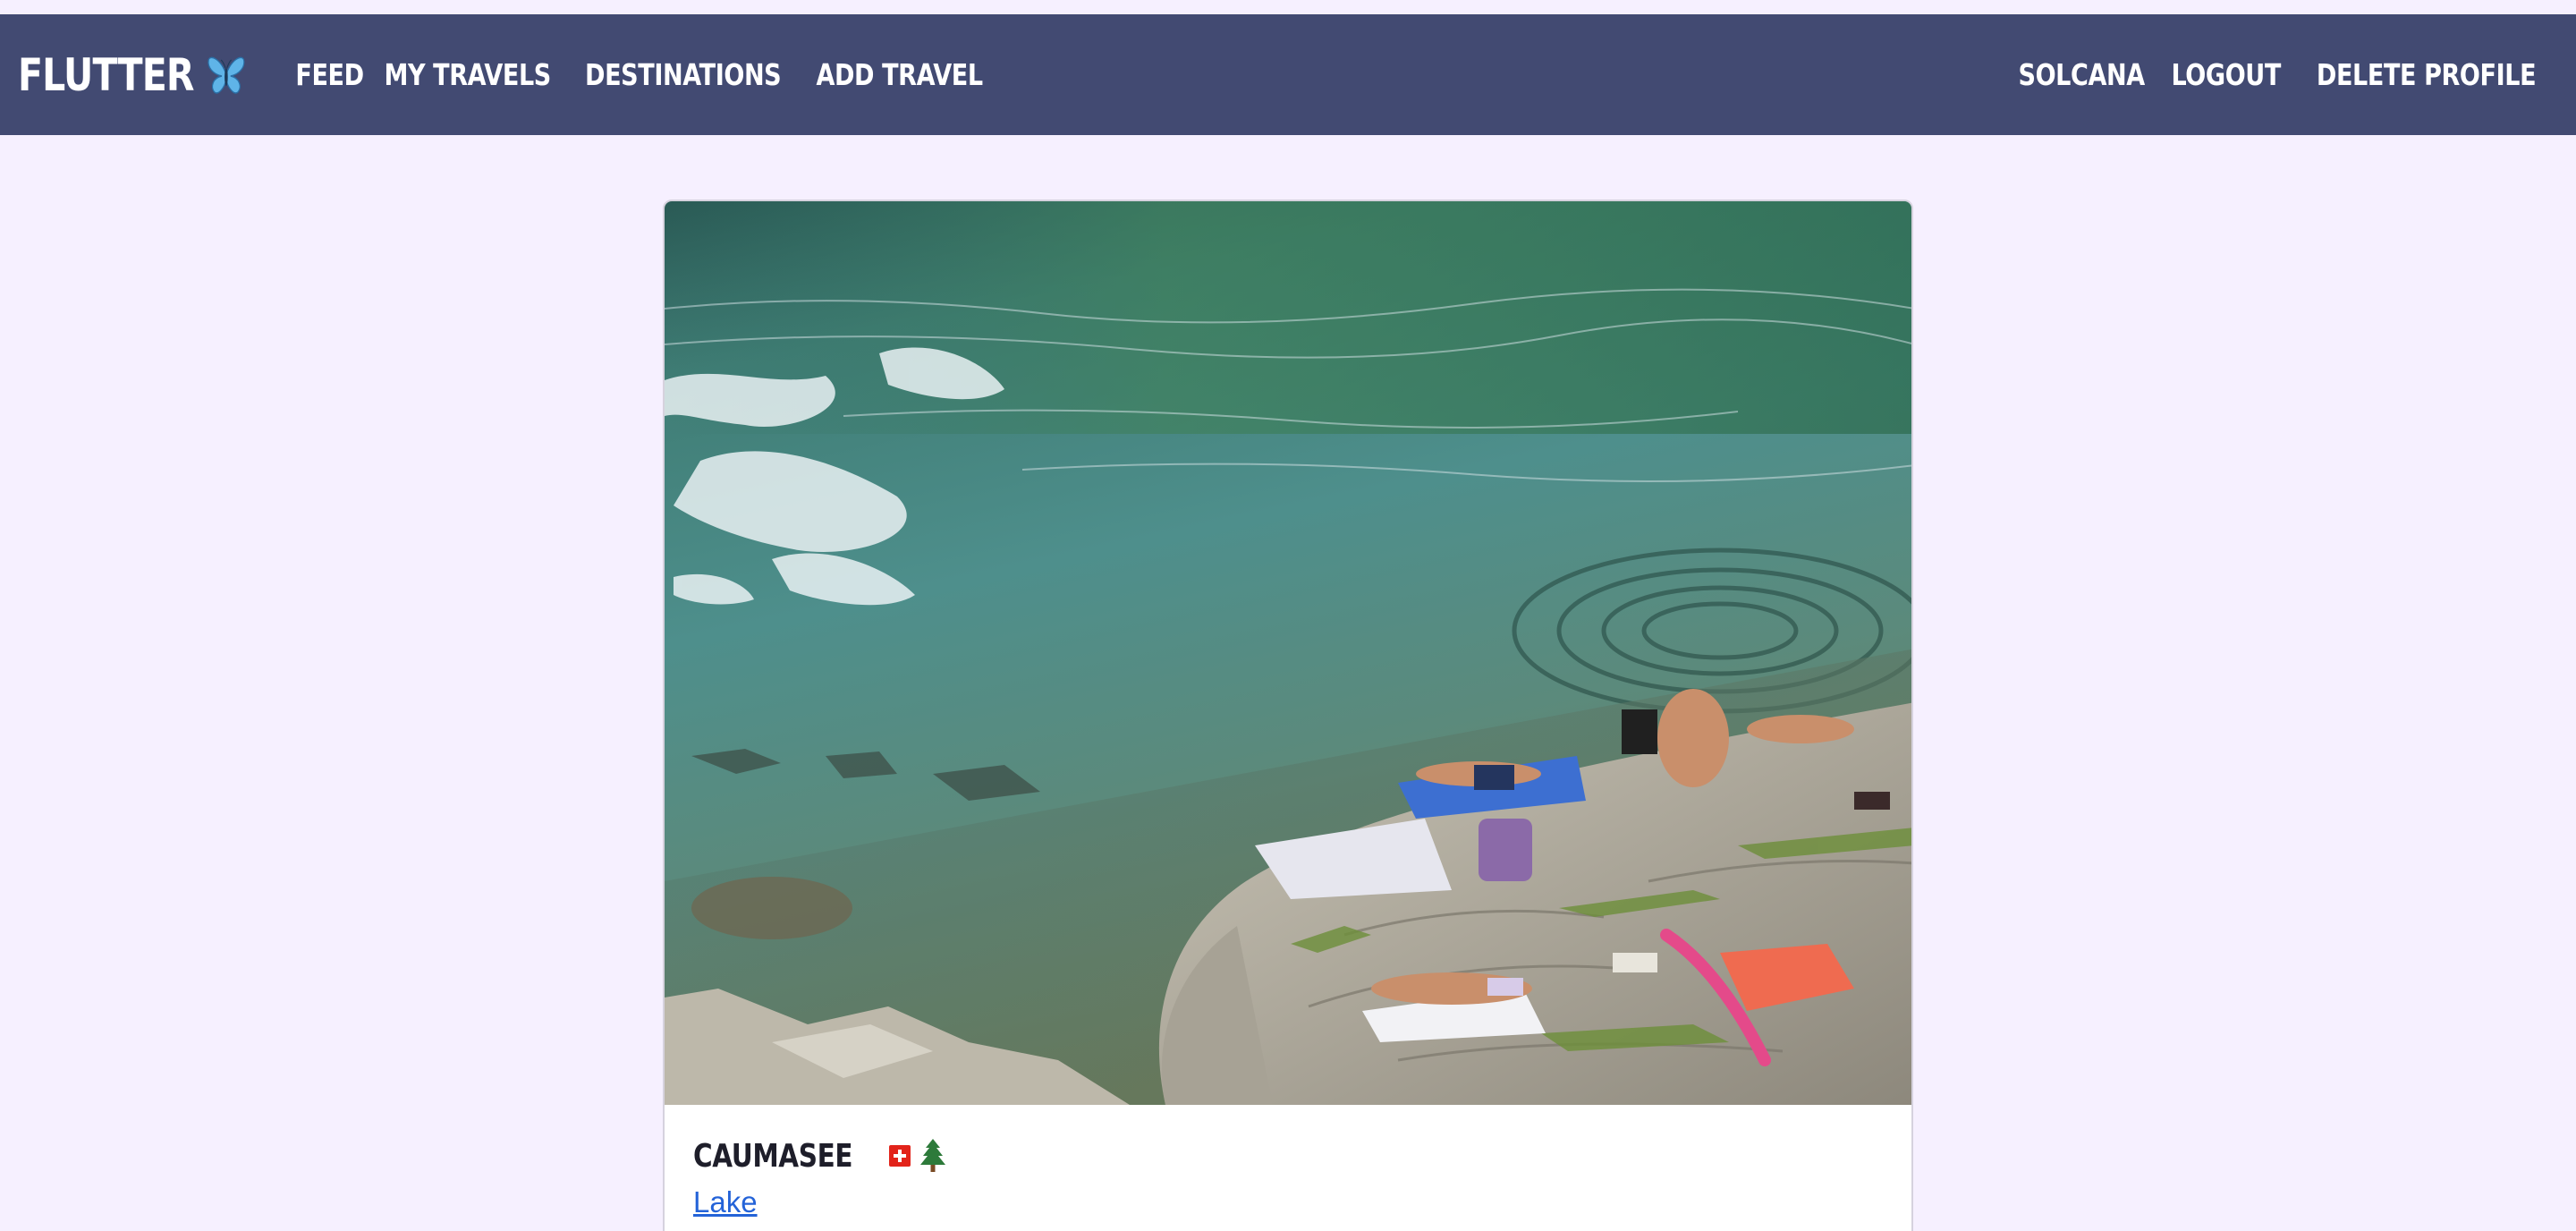 This screenshot has width=2576, height=1231. I want to click on nav-destinations-link: DESTINATIONS, so click(683, 74).